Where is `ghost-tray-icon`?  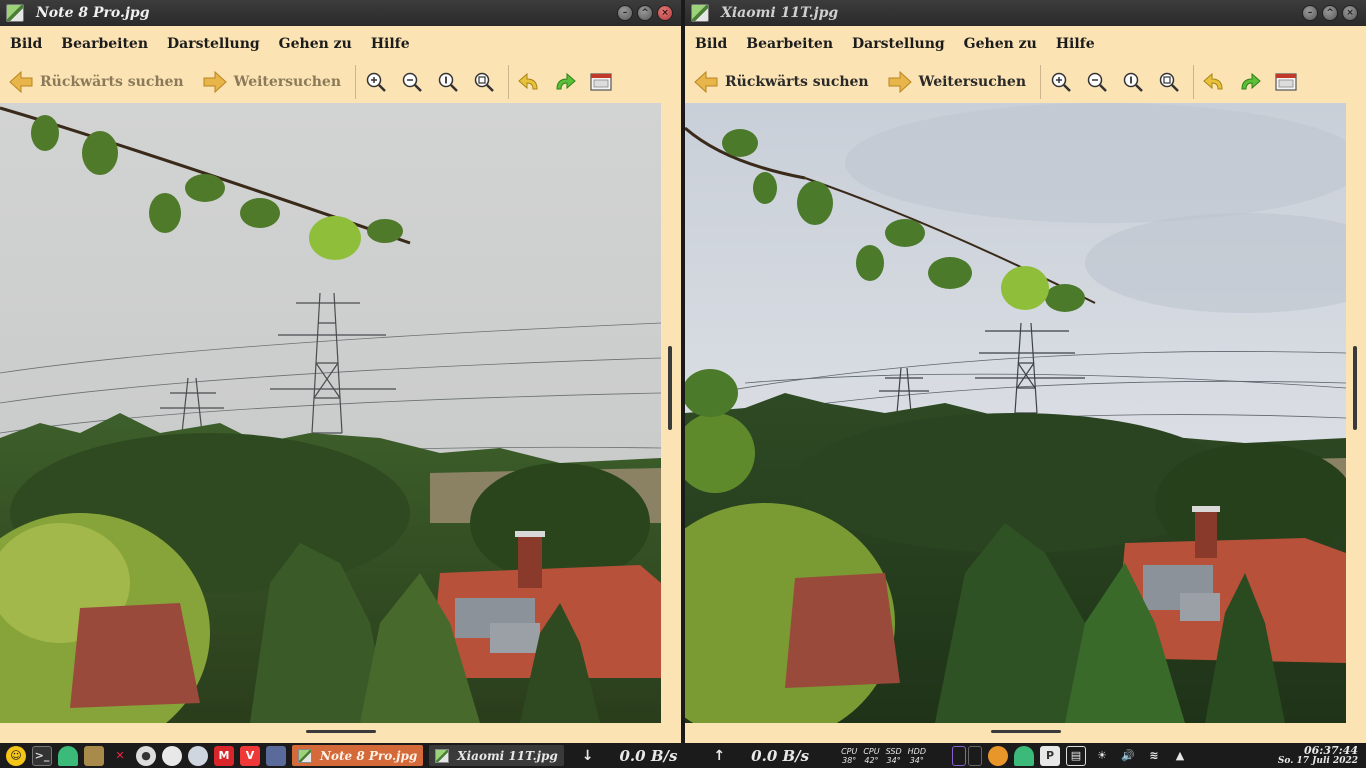
ghost-tray-icon is located at coordinates (1023, 755).